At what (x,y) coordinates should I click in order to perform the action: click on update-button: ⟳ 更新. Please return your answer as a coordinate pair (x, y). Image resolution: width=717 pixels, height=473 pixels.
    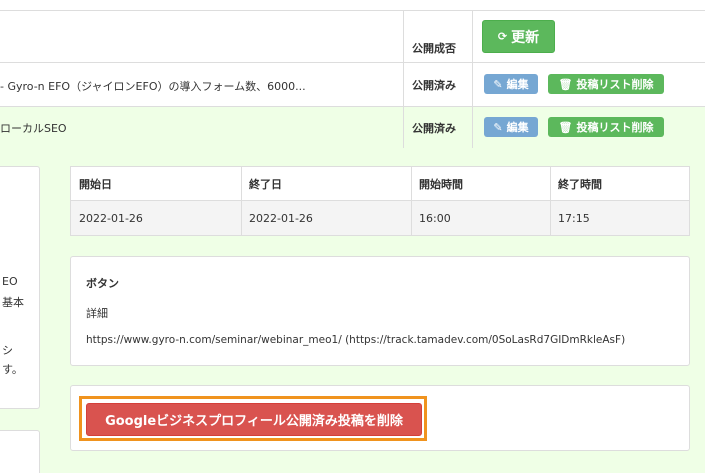
    Looking at the image, I should click on (518, 36).